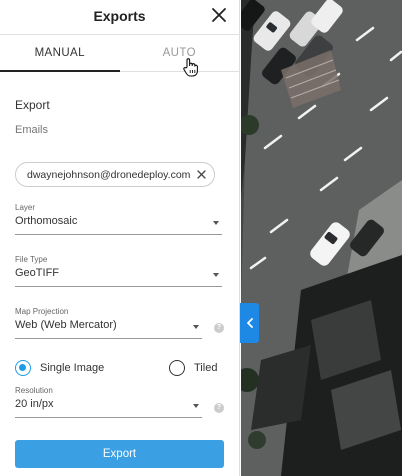  I want to click on tab-auto: AUTO, so click(180, 53).